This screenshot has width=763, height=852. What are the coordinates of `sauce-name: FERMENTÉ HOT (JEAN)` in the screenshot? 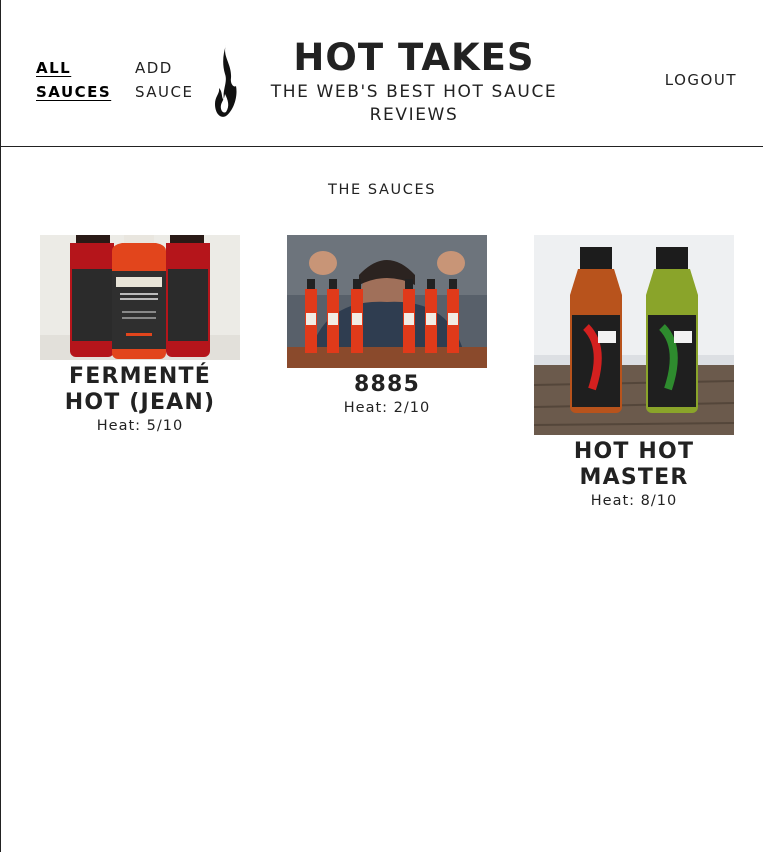 It's located at (140, 390).